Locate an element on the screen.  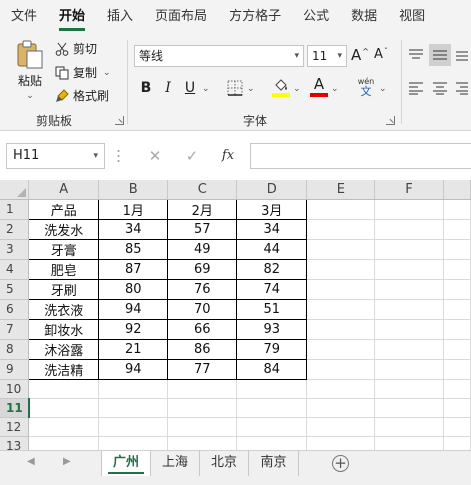
sheet-tab-nanjing: 南京 is located at coordinates (274, 463).